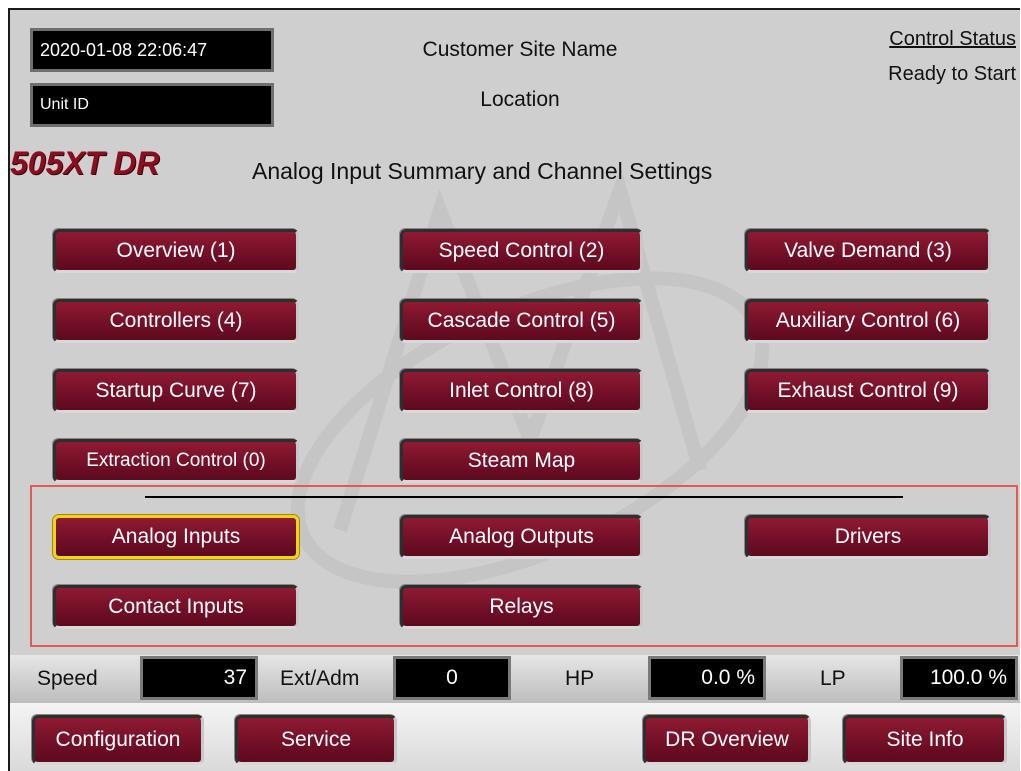 This screenshot has width=1021, height=771. What do you see at coordinates (521, 391) in the screenshot?
I see `inlet-control-button: Inlet Control (8)` at bounding box center [521, 391].